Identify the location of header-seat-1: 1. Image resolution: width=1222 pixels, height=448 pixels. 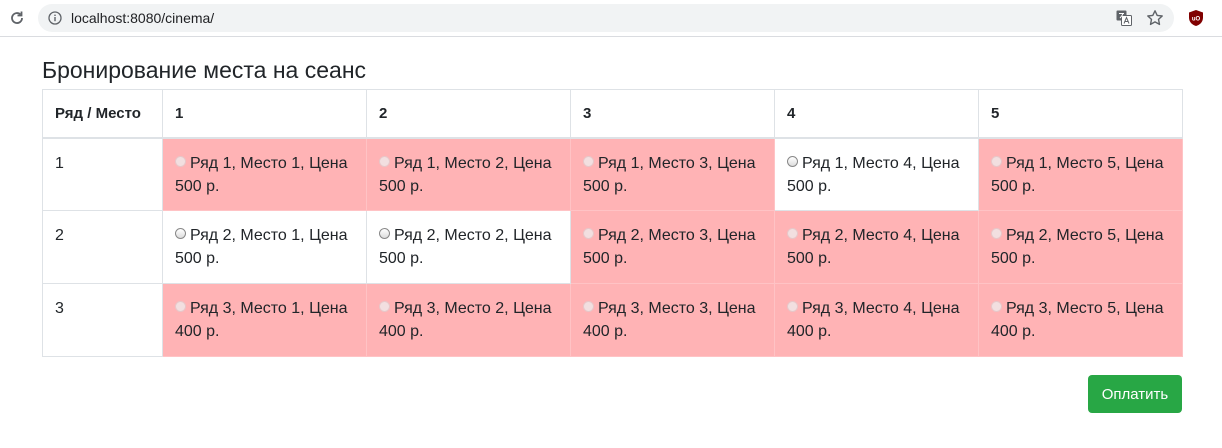
(264, 114).